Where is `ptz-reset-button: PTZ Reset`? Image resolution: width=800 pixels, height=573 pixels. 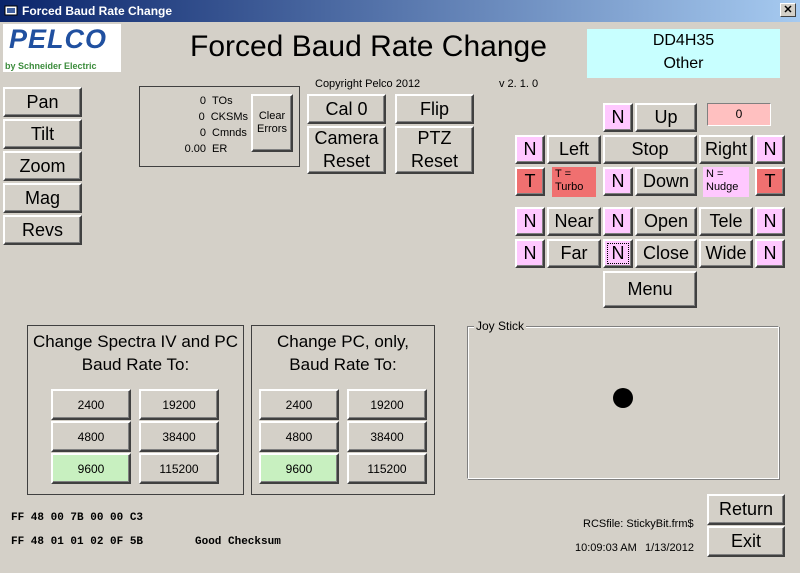 ptz-reset-button: PTZ Reset is located at coordinates (434, 150).